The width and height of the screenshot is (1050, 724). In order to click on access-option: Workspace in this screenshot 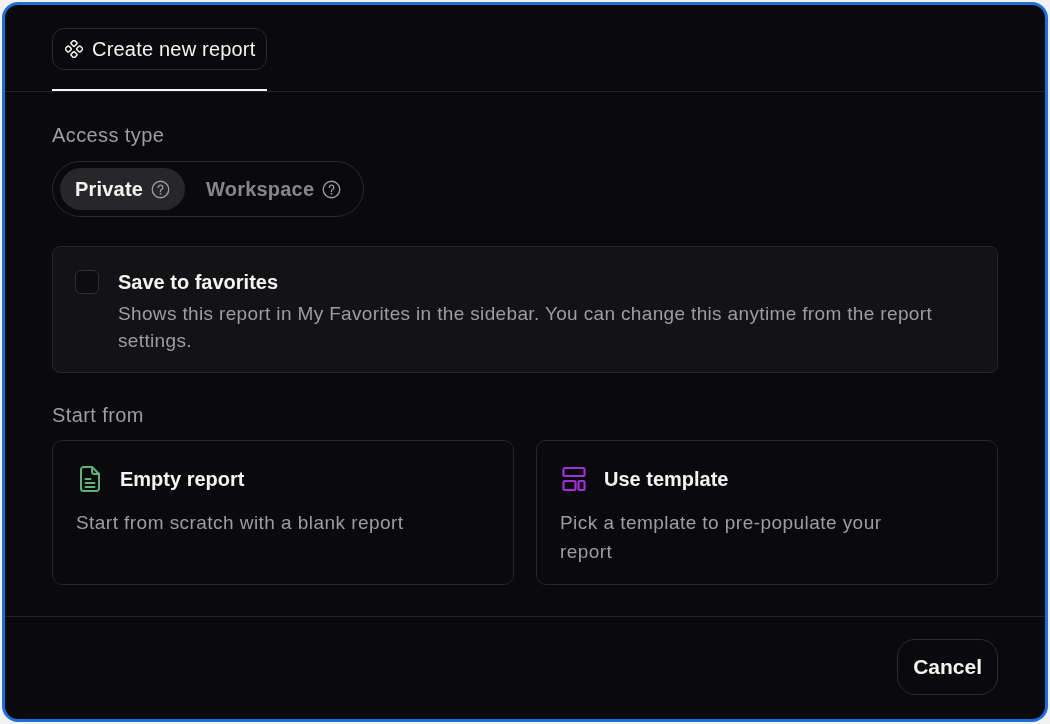, I will do `click(274, 189)`.